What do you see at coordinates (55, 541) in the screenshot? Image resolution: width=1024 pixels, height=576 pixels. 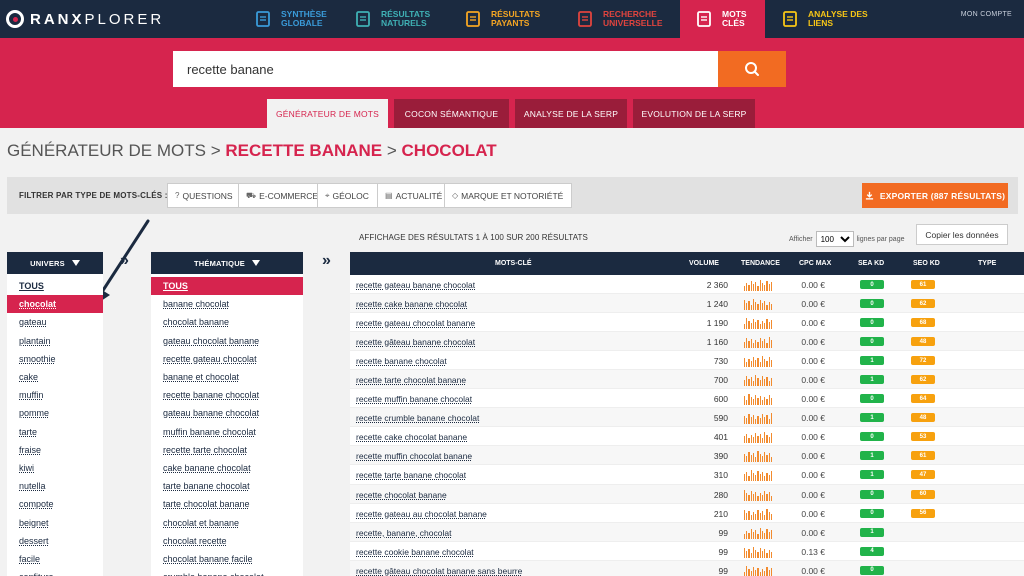 I see `univers-item: dessert` at bounding box center [55, 541].